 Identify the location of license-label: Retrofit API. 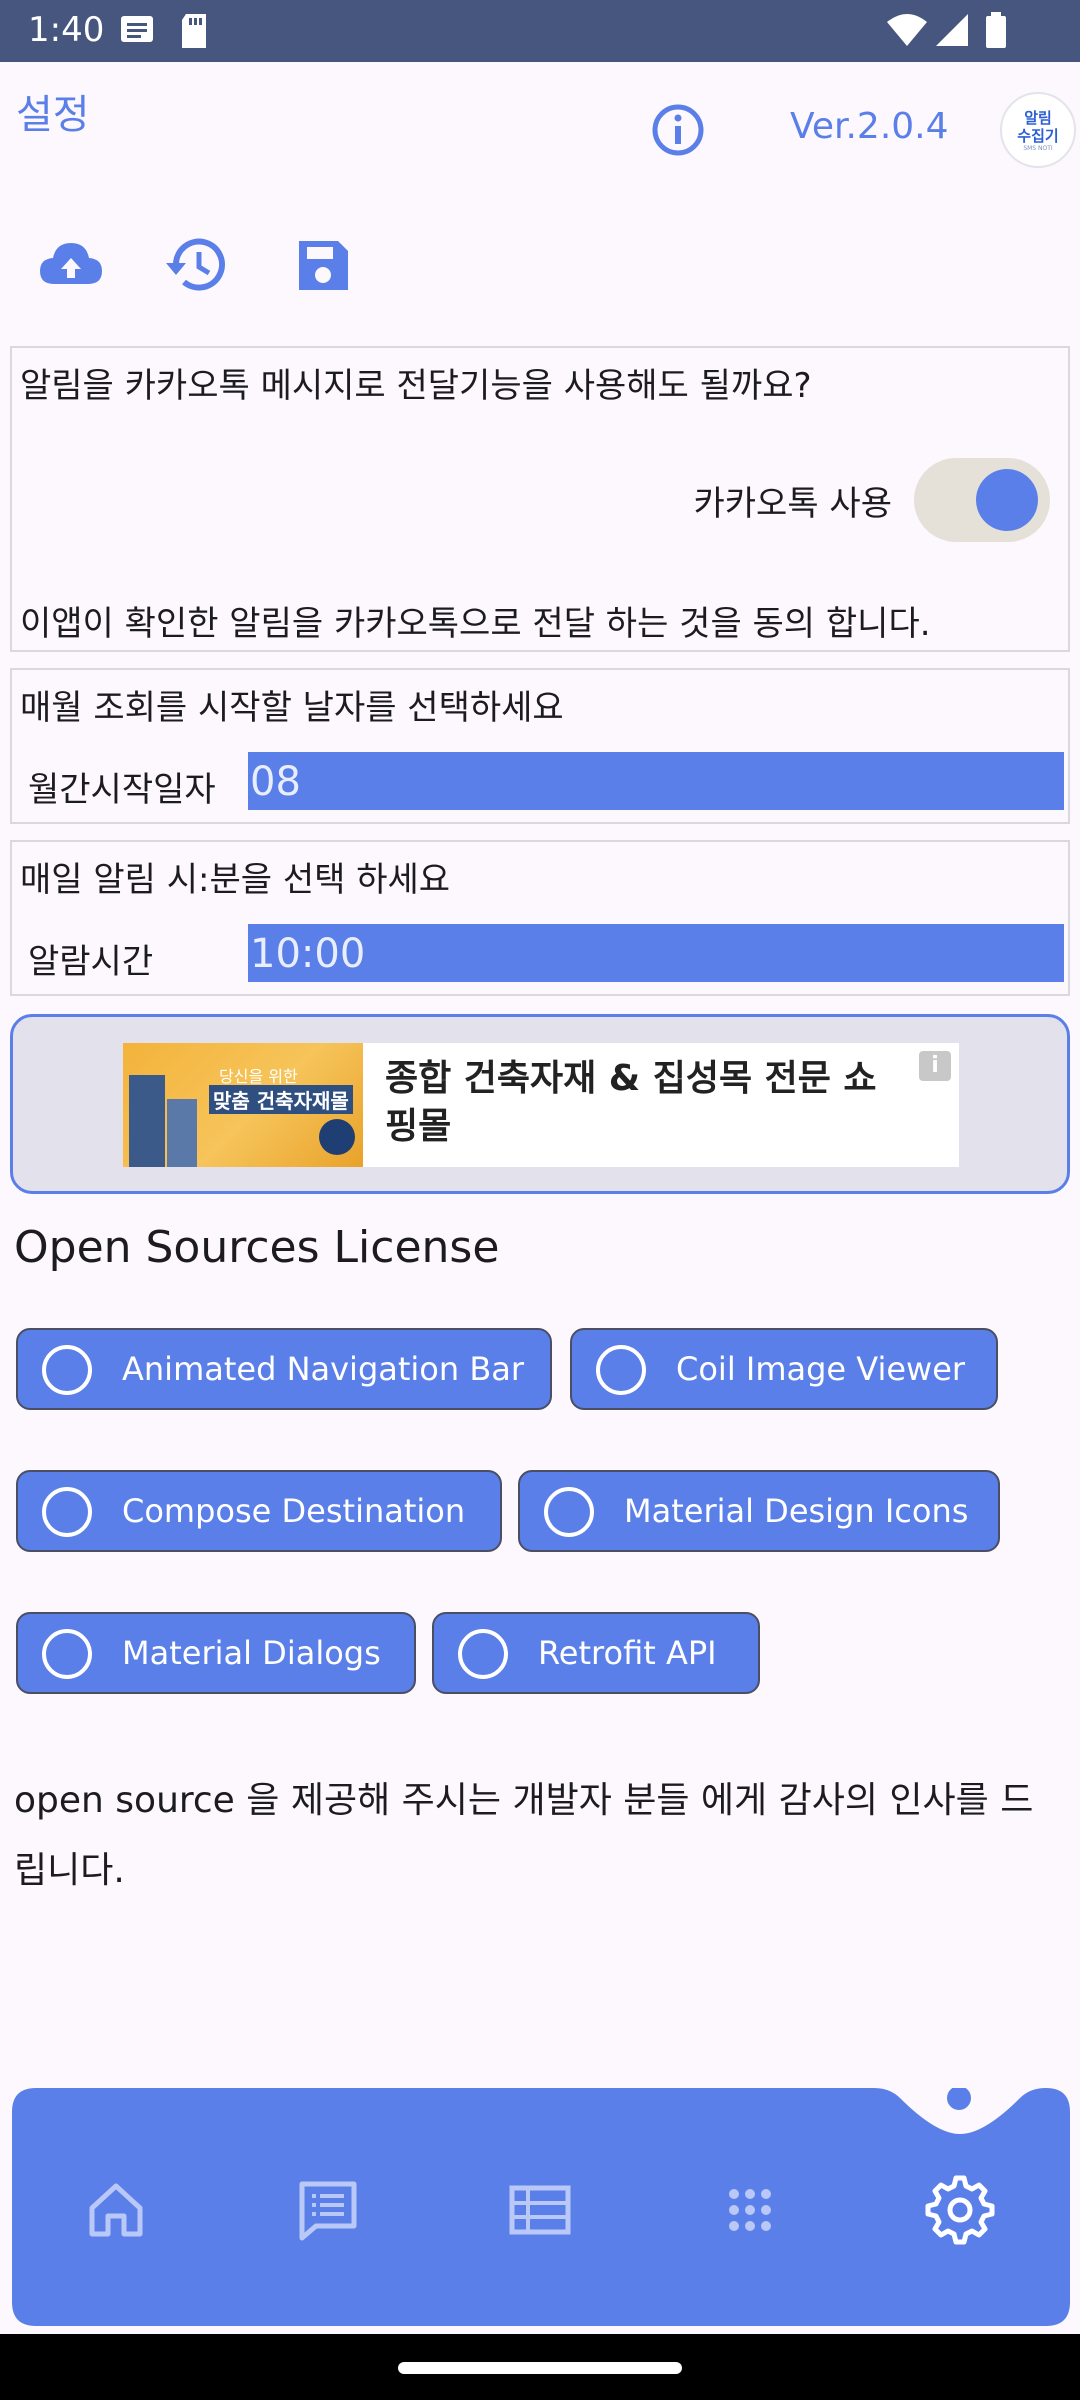
(627, 1653).